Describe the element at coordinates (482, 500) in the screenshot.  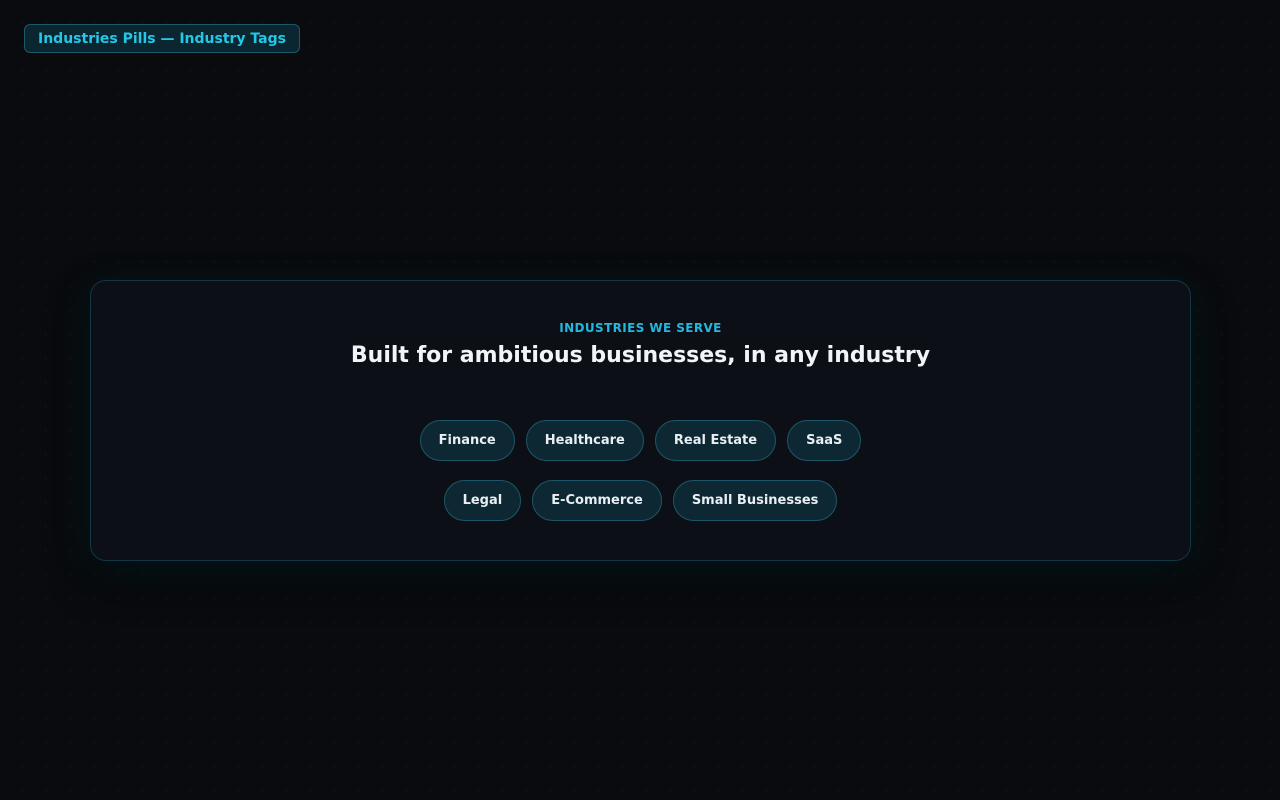
I see `industry-pill-legal: Legal` at that location.